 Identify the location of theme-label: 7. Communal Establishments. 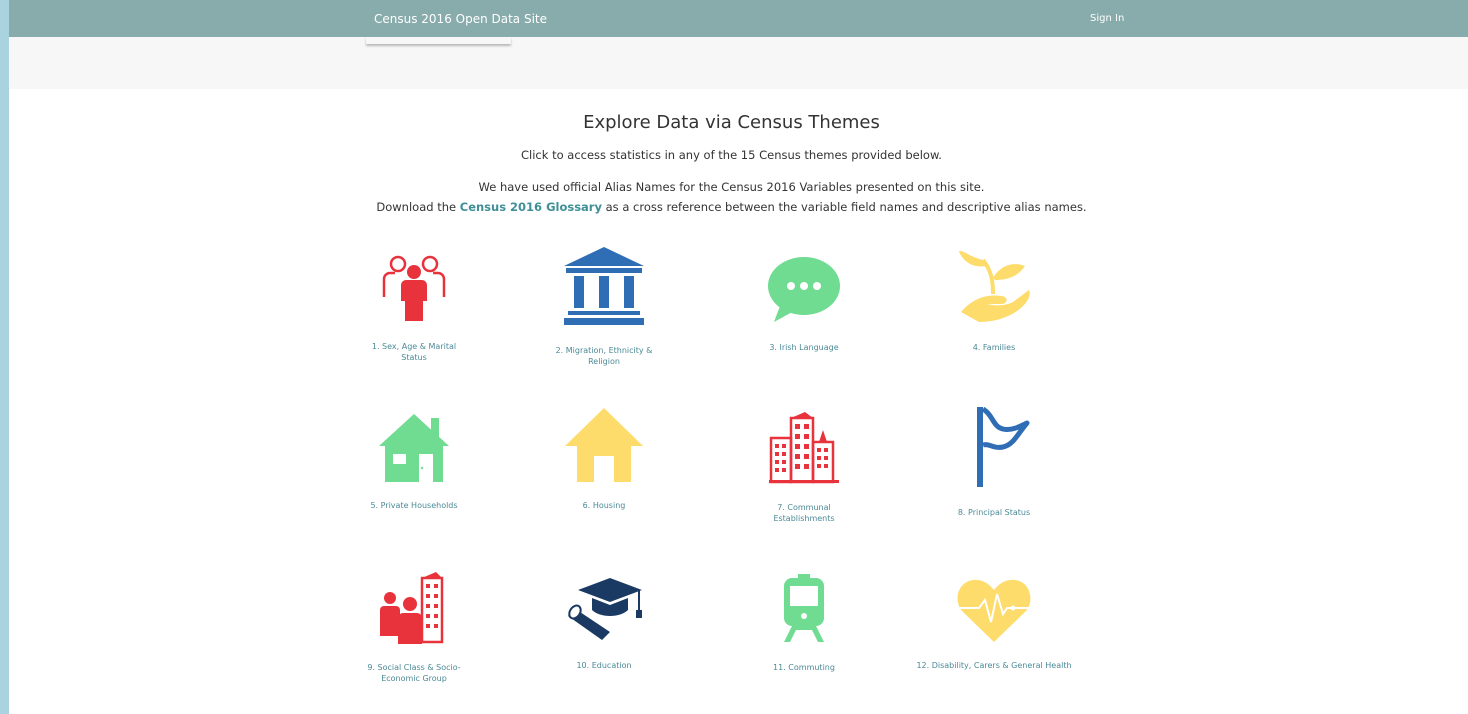
(804, 513).